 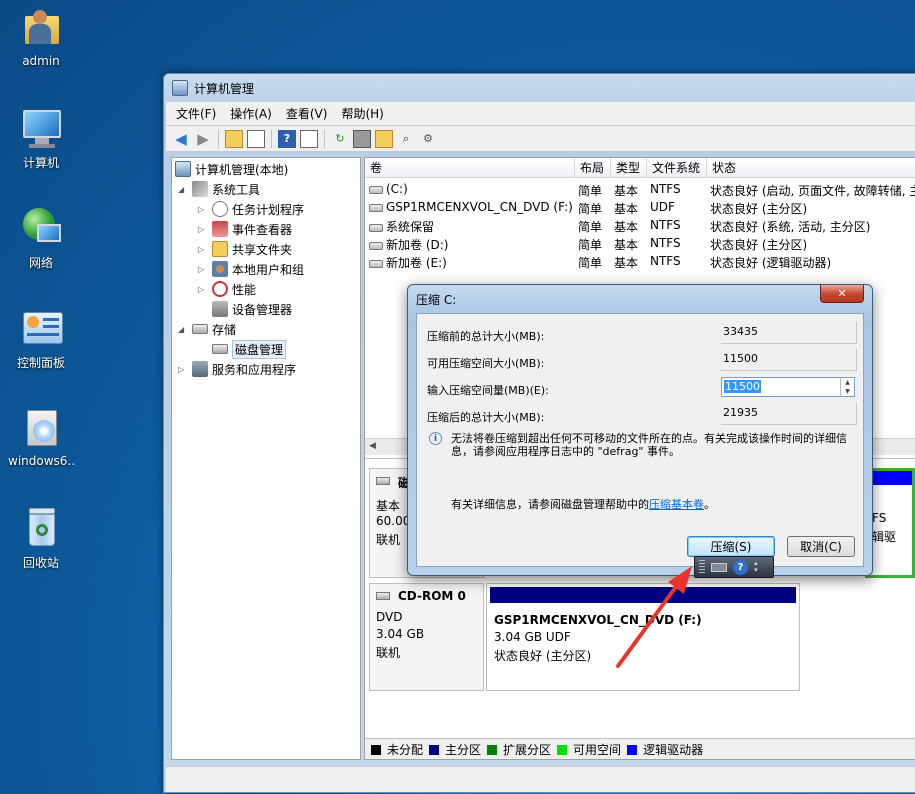 I want to click on column-header-layout: 布局, so click(x=593, y=168).